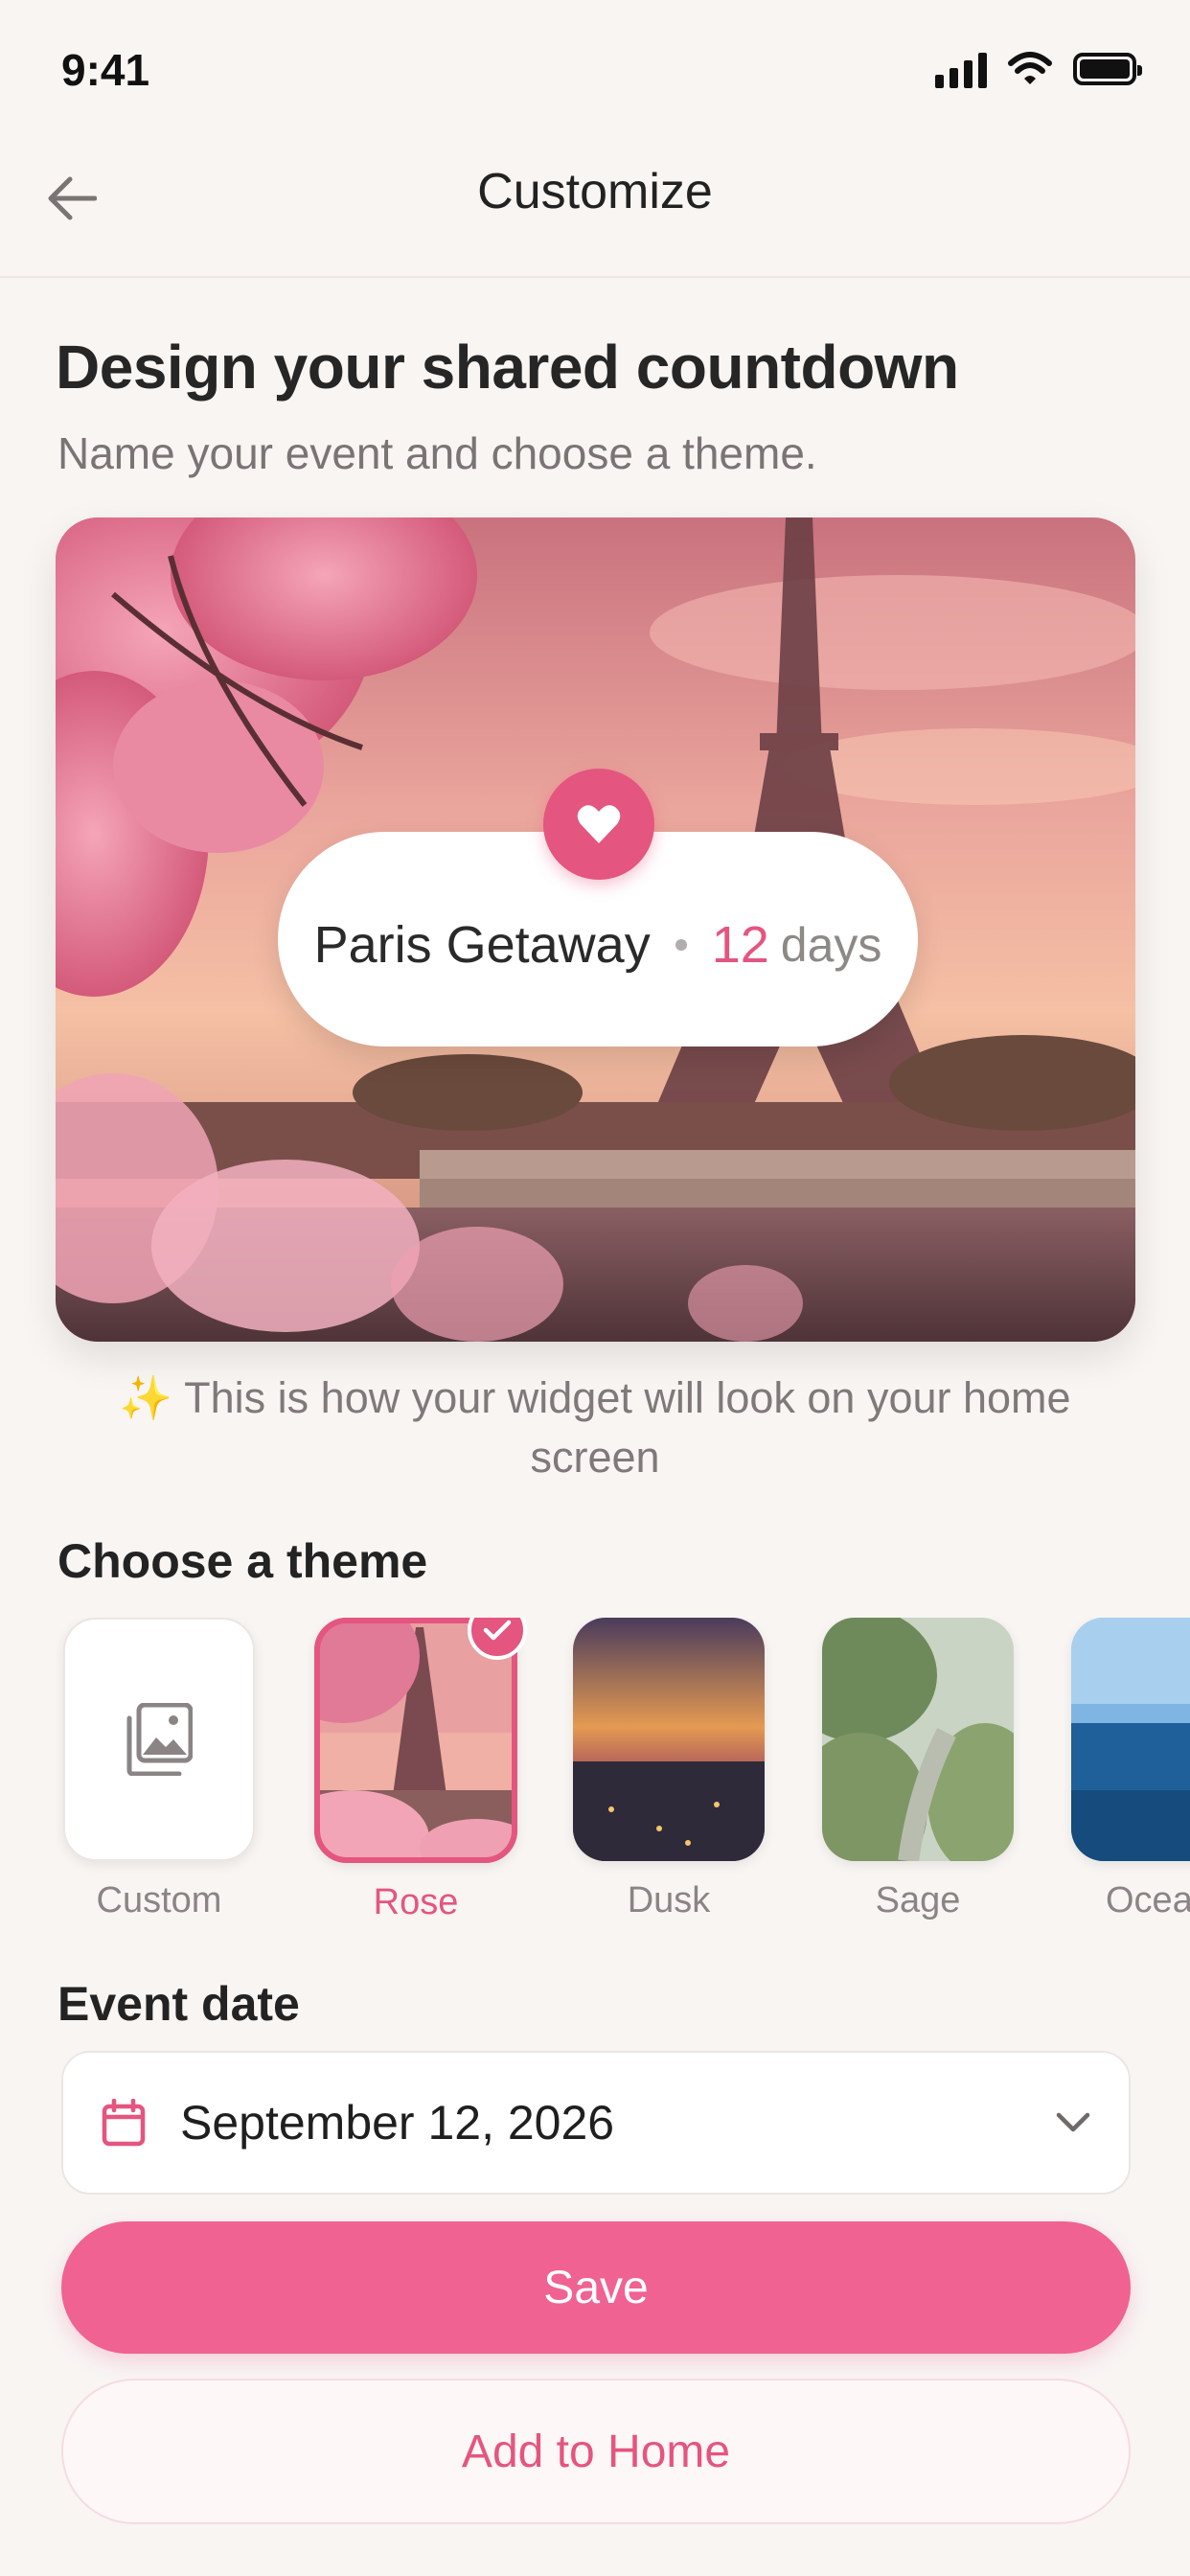 Image resolution: width=1190 pixels, height=2576 pixels. I want to click on theme-label: Ocea, so click(1148, 1900).